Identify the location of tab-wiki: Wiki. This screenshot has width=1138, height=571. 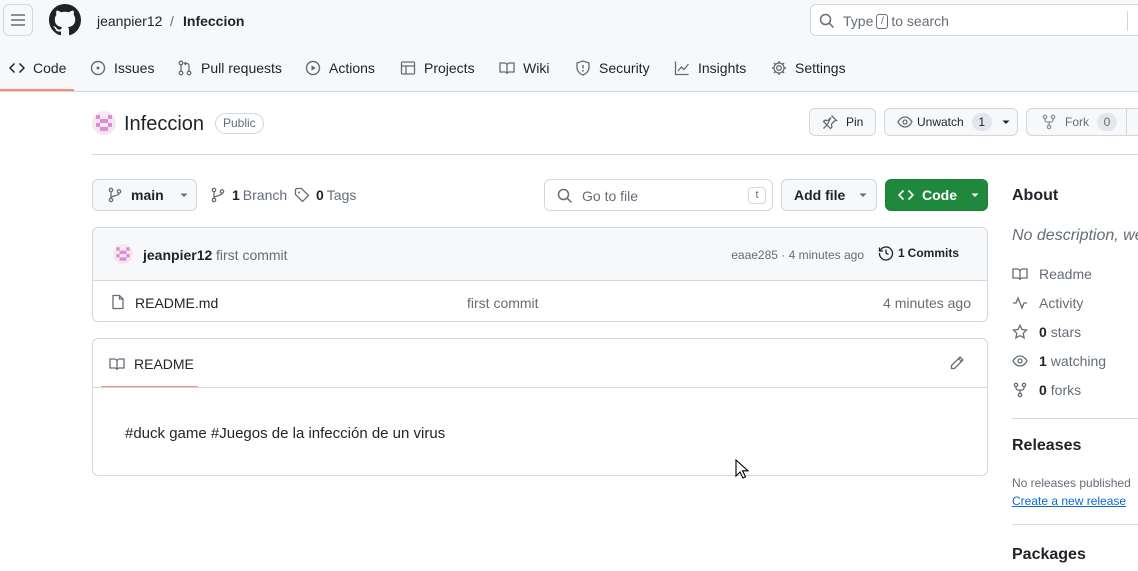
(524, 68).